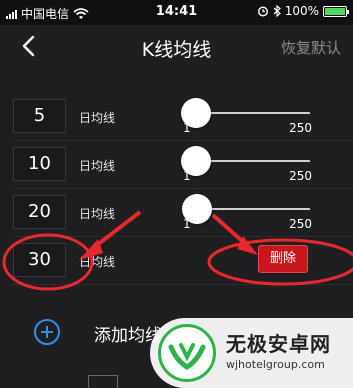 The image size is (353, 388). Describe the element at coordinates (39, 116) in the screenshot. I see `period-input: 5` at that location.